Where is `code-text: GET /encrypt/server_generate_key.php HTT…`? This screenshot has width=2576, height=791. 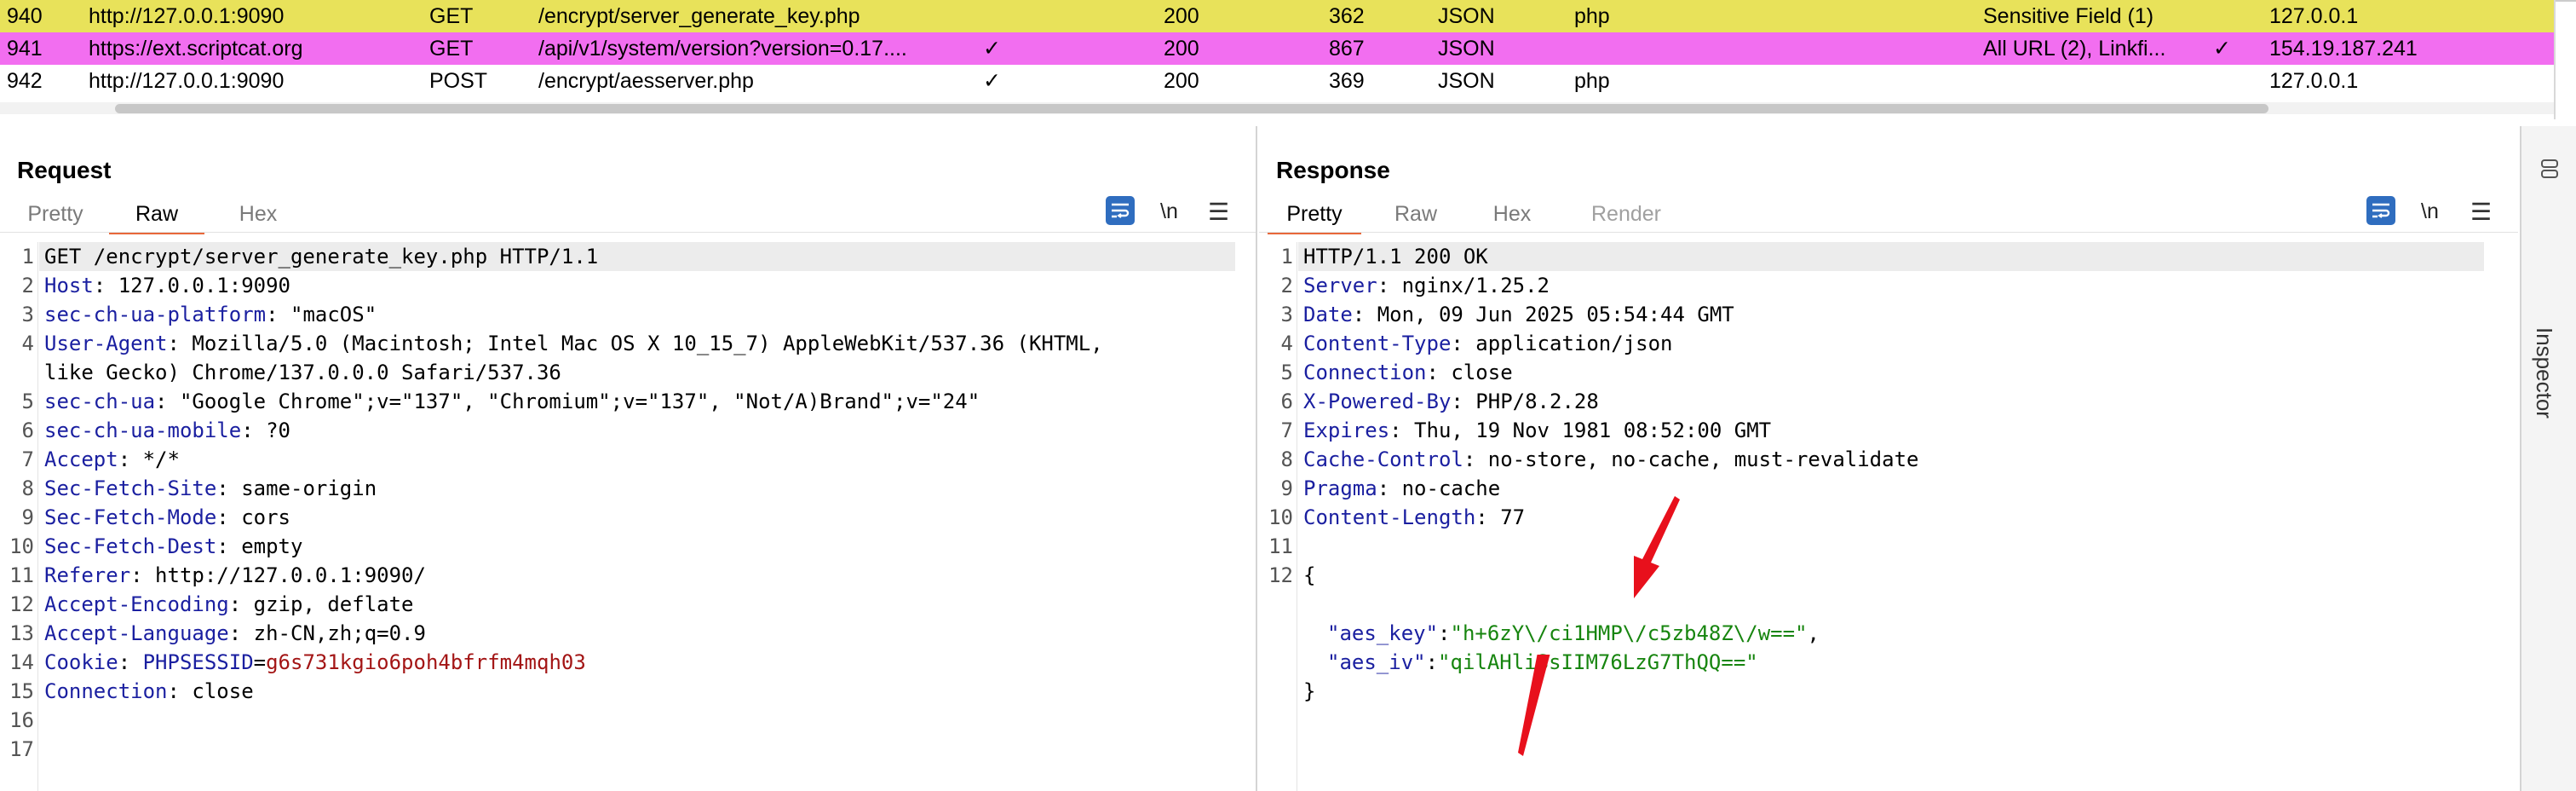 code-text: GET /encrypt/server_generate_key.php HTT… is located at coordinates (321, 256).